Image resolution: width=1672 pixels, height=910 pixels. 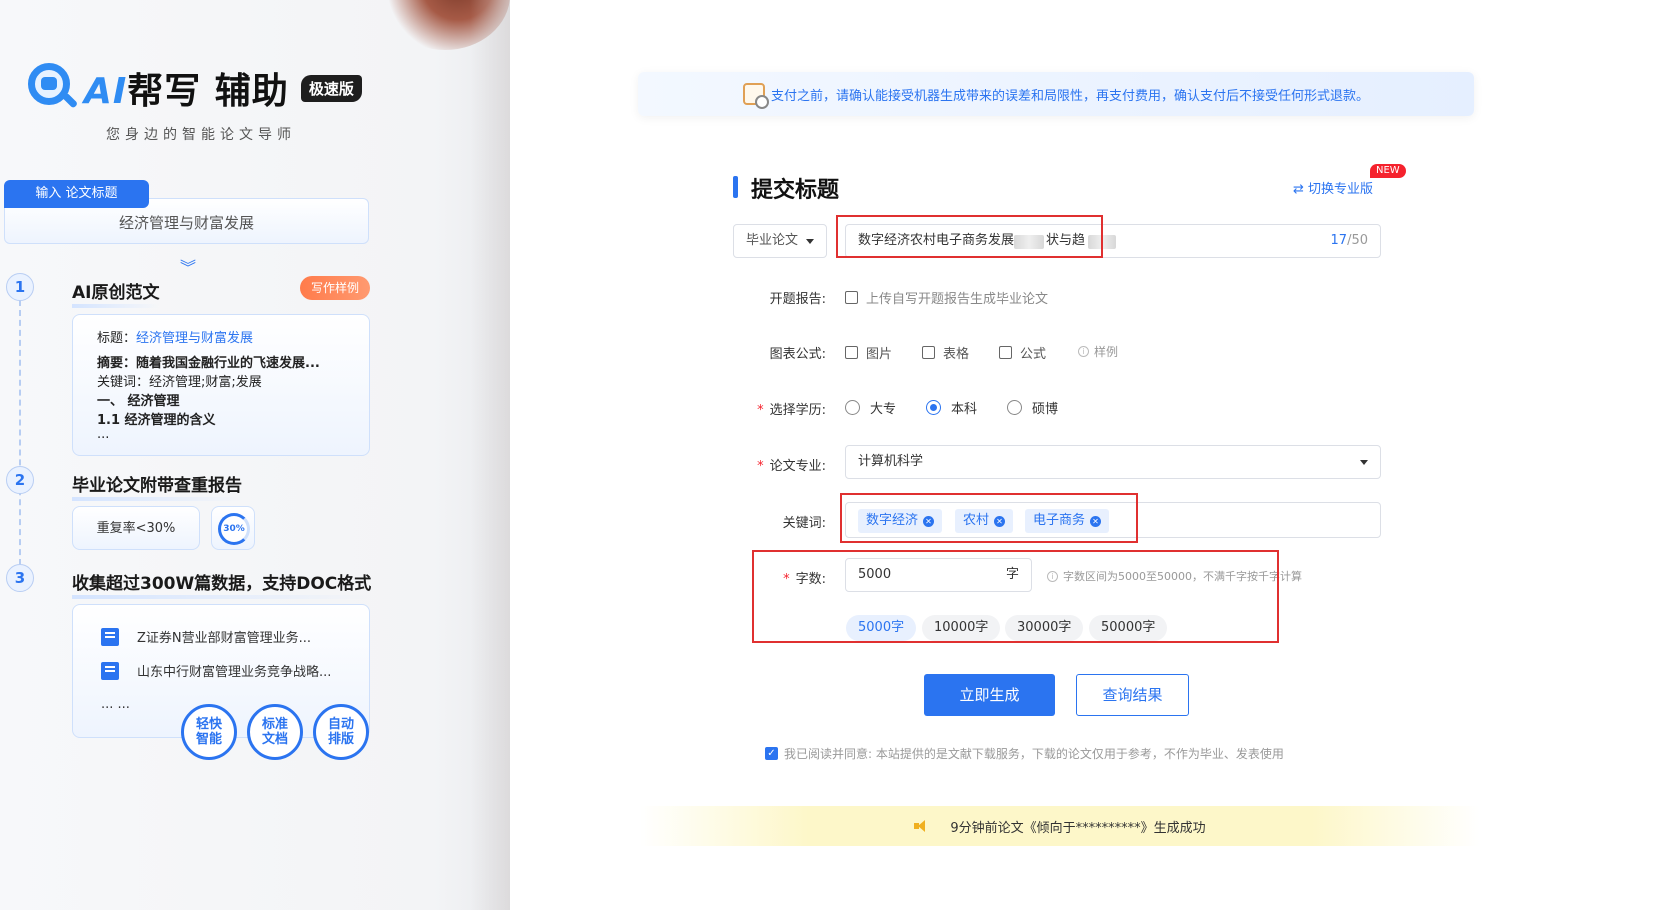 What do you see at coordinates (179, 382) in the screenshot?
I see `sample-keywords: 关键词：经济管理;财富;发展` at bounding box center [179, 382].